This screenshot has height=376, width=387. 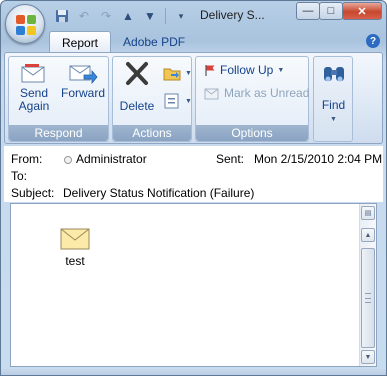 I want to click on group-options: Follow Up ▼ Mark as Unread Options, so click(x=252, y=99).